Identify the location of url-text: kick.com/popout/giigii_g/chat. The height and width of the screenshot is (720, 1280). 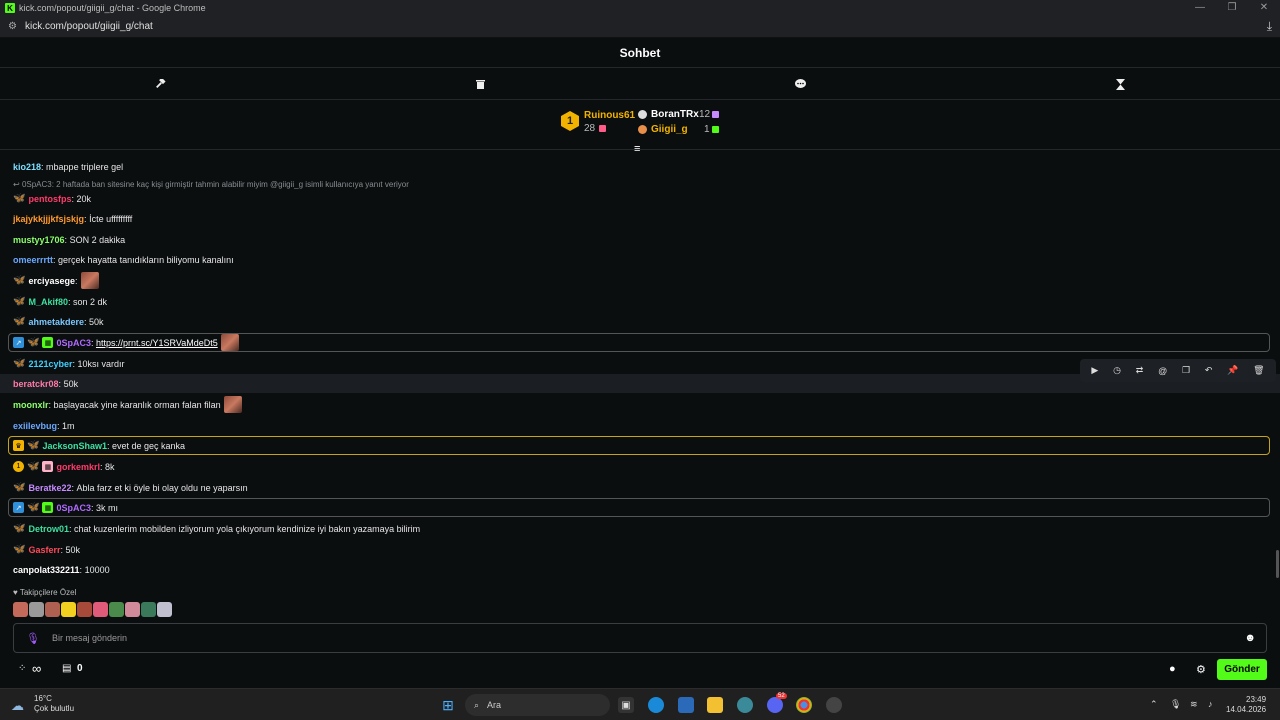
(89, 26).